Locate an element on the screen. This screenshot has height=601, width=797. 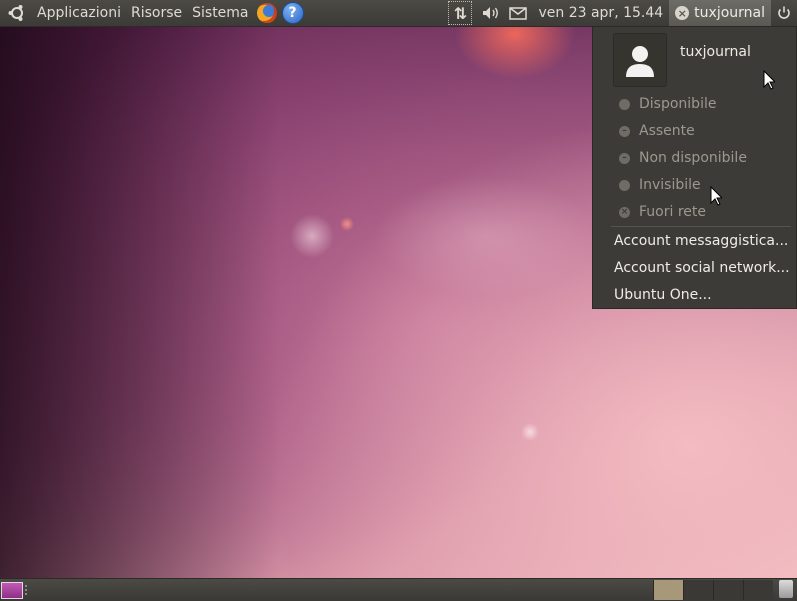
status-assente: – Assente is located at coordinates (657, 131).